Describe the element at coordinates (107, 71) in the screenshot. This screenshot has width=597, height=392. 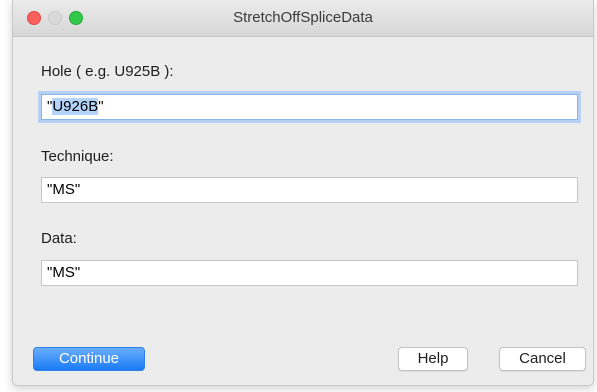
I see `hole-label: Hole ( e.g. U925B ):` at that location.